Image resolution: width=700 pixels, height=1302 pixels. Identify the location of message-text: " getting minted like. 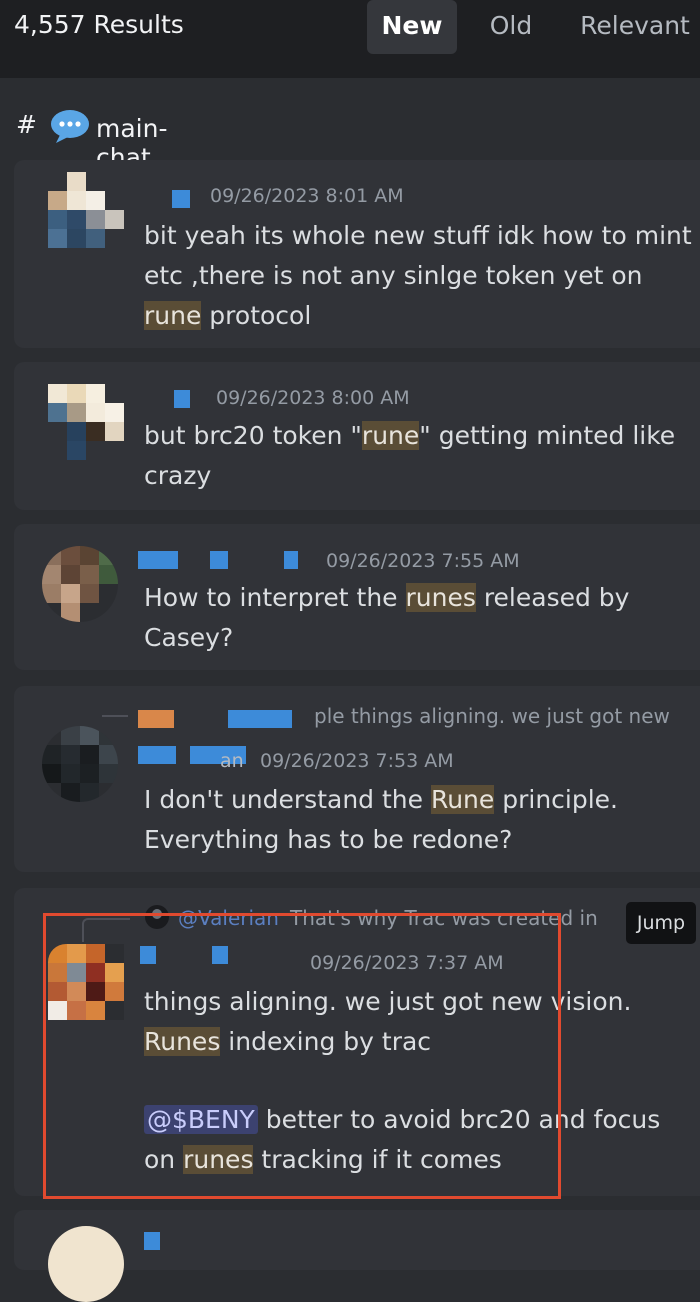
(547, 435).